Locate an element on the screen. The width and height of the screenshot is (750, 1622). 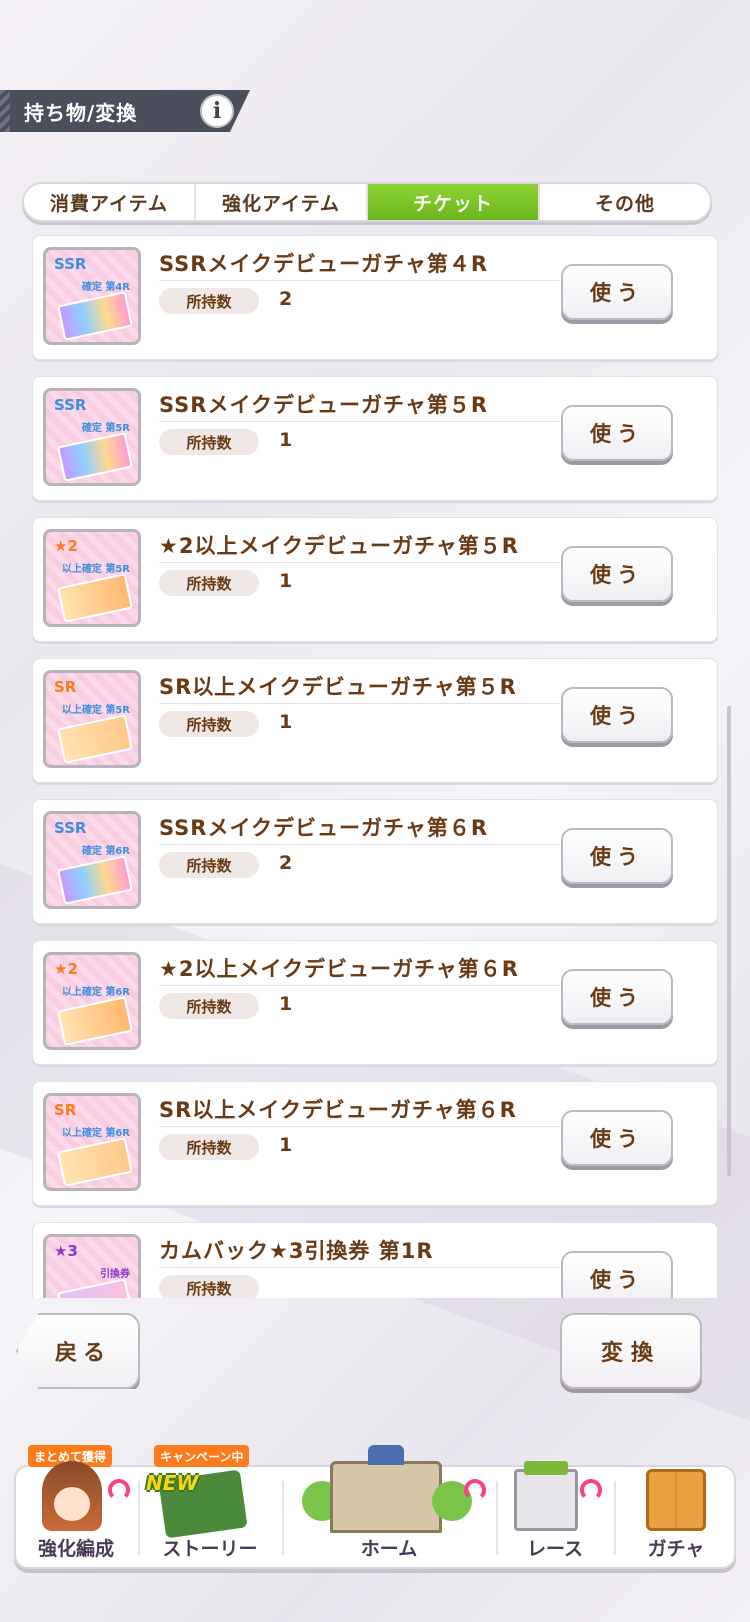
thumb-rarity-label: ★3 is located at coordinates (66, 1251).